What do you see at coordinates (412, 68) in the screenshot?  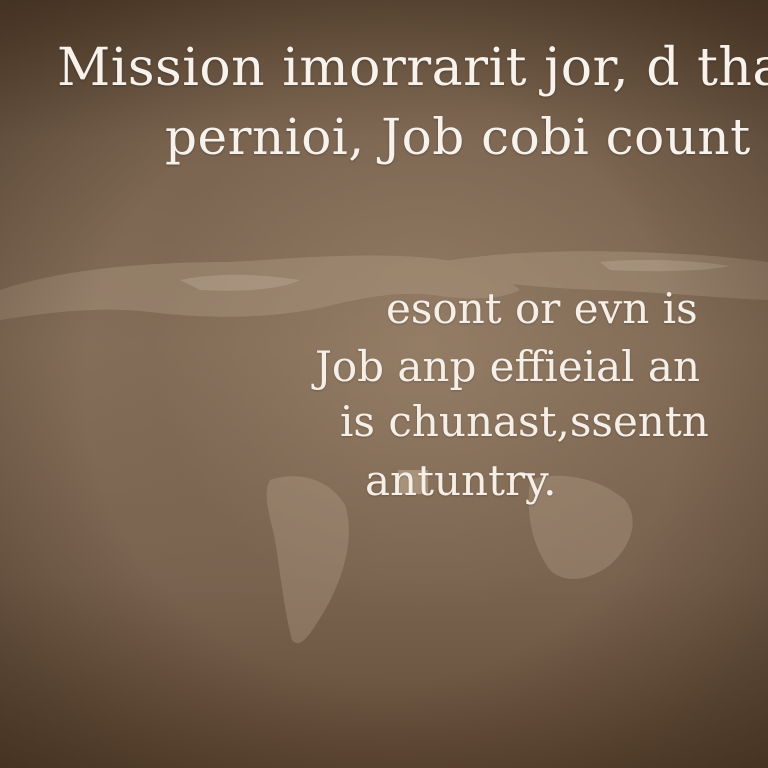 I see `headline-line-1: Mission imorrarit jor, d tha` at bounding box center [412, 68].